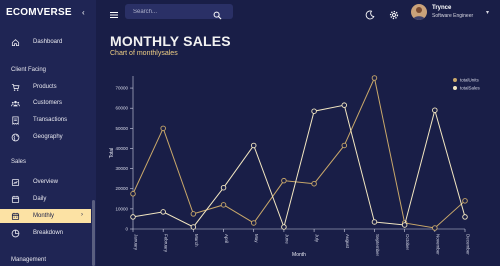 The width and height of the screenshot is (500, 266). I want to click on x-tick-label: November, so click(437, 244).